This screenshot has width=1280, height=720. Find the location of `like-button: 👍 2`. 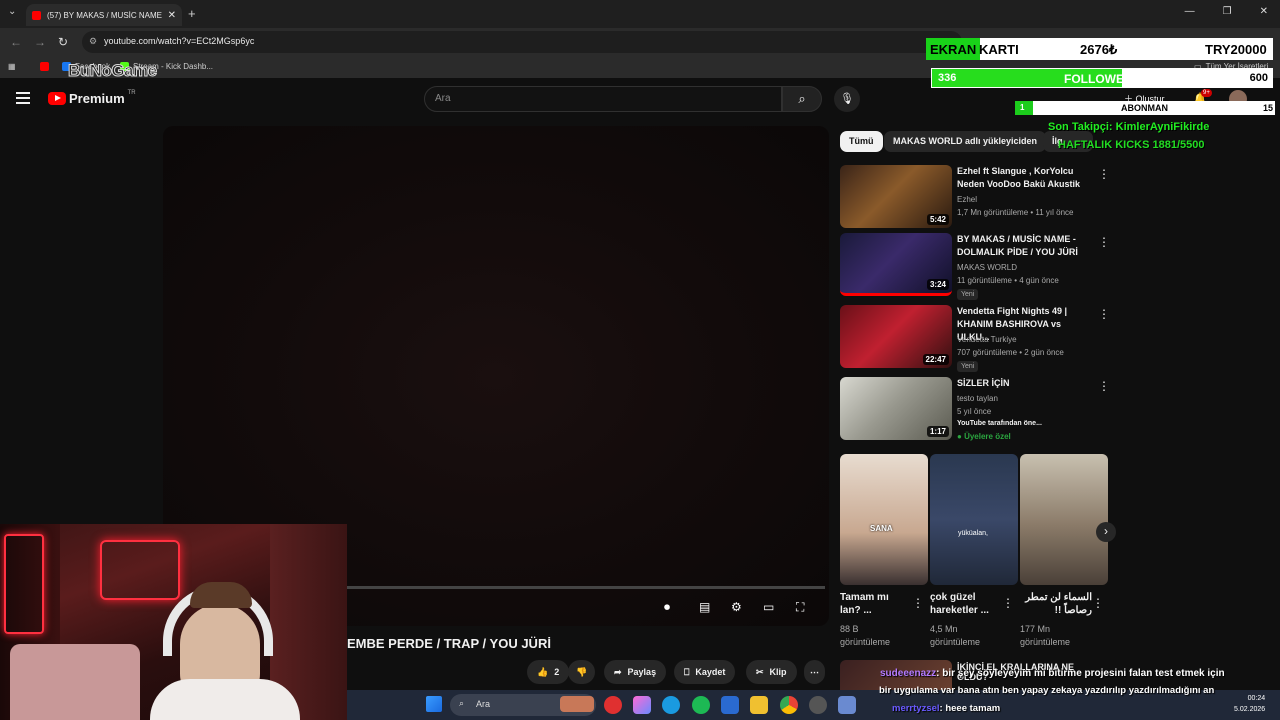

like-button: 👍 2 is located at coordinates (548, 672).